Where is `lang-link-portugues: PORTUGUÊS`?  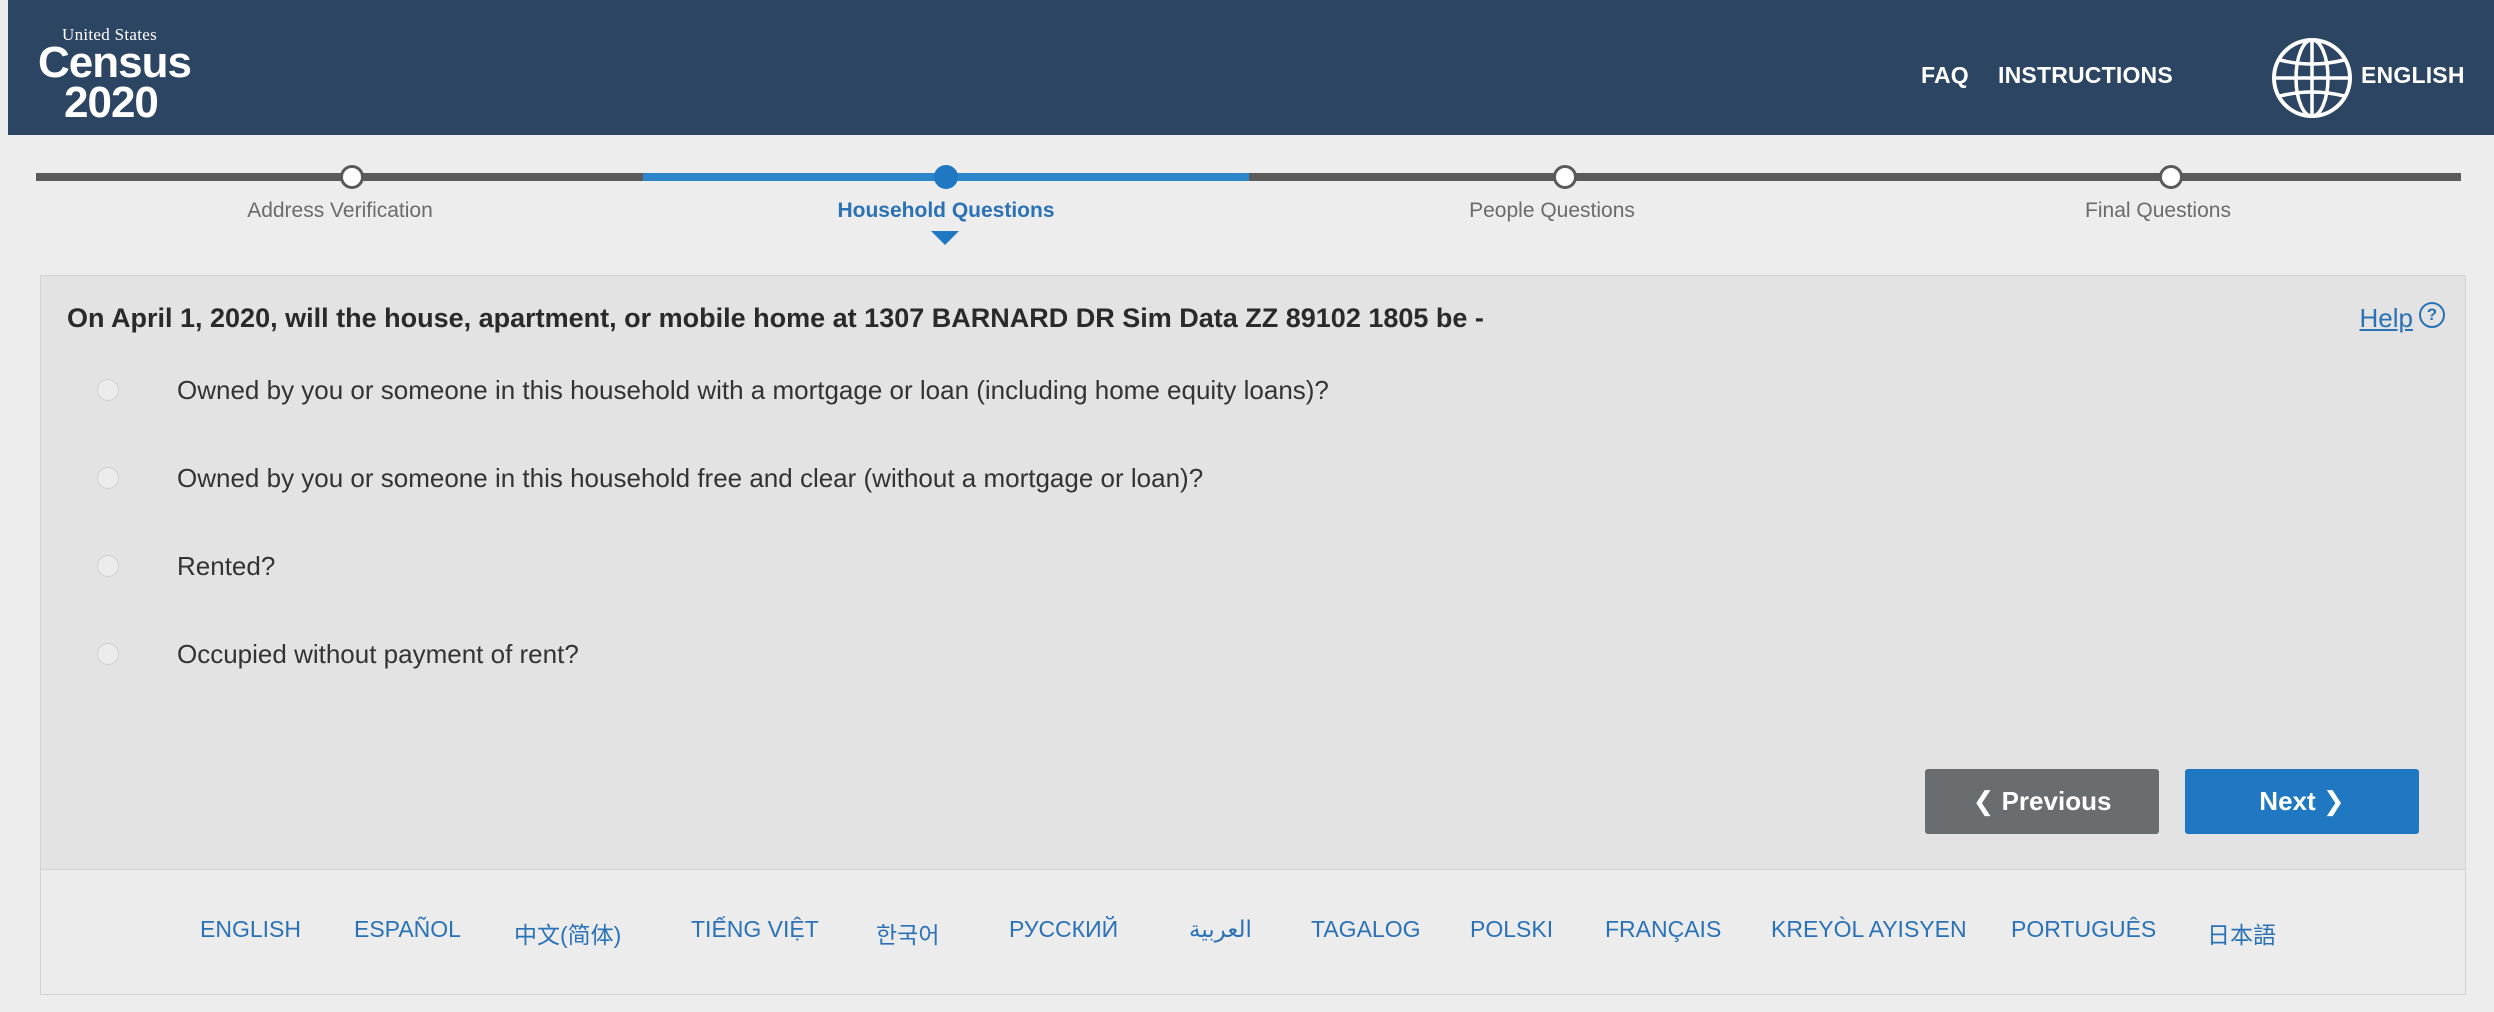 lang-link-portugues: PORTUGUÊS is located at coordinates (2083, 929).